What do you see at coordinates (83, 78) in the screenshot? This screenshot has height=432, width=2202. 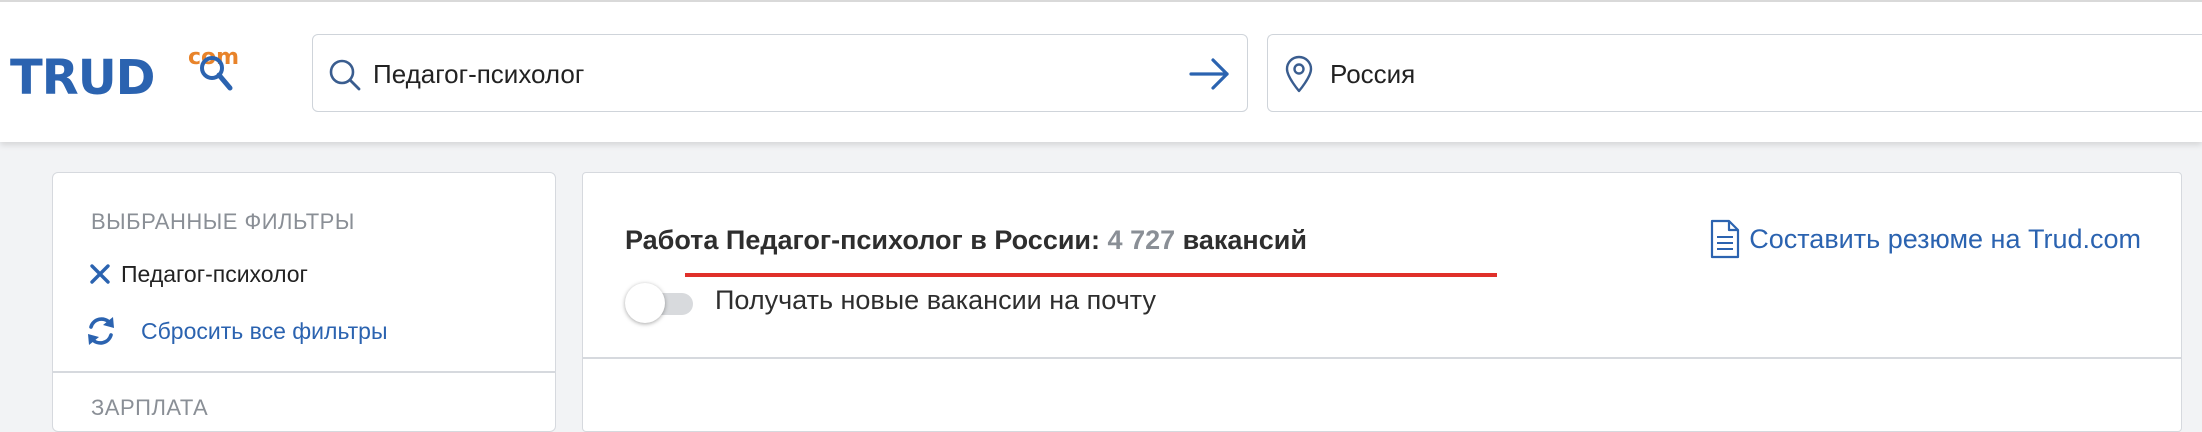 I see `logo-wordmark: TRUD` at bounding box center [83, 78].